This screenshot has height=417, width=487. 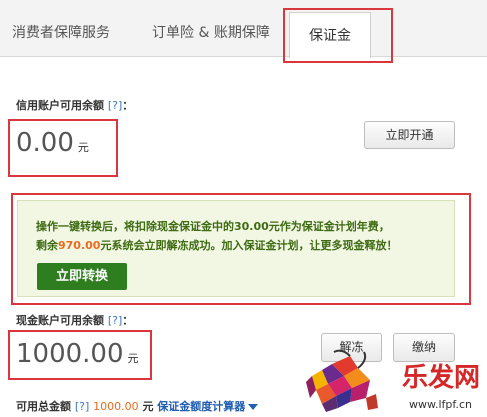 What do you see at coordinates (63, 148) in the screenshot?
I see `highlight-box-credit` at bounding box center [63, 148].